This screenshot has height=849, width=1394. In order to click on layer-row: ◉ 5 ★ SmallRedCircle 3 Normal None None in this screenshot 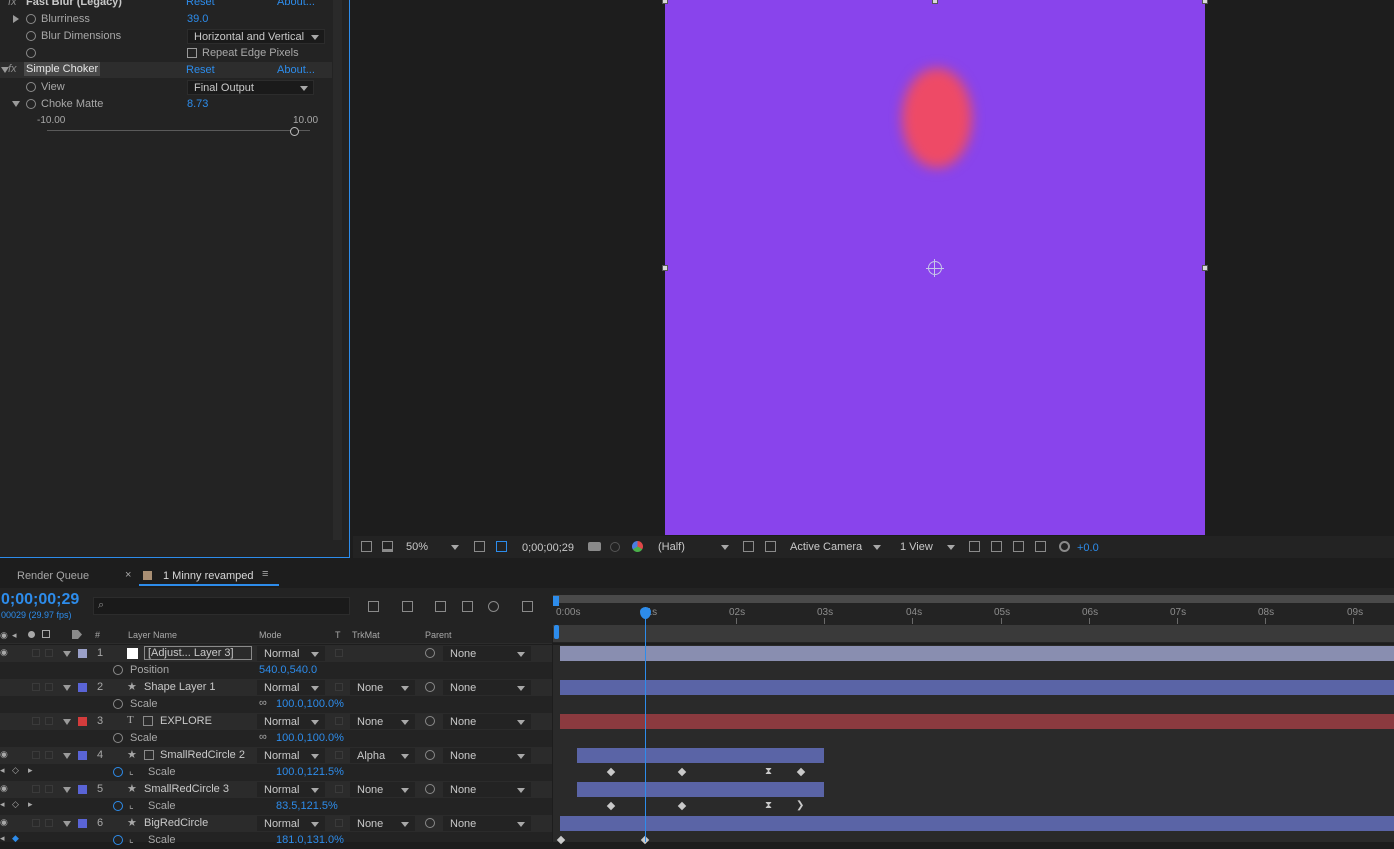, I will do `click(276, 789)`.